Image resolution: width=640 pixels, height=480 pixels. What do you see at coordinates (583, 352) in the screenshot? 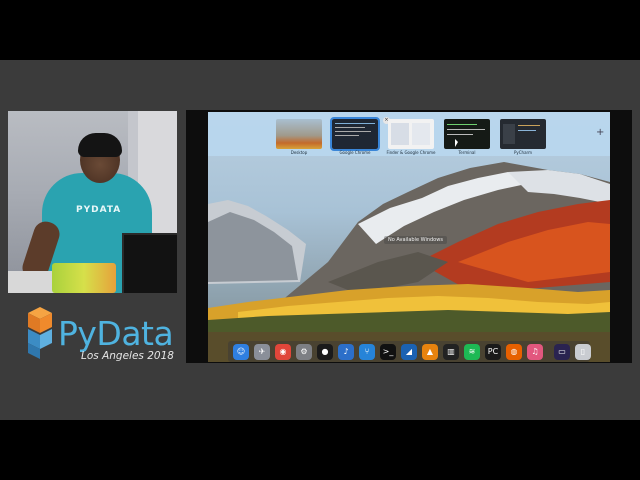
I see `trash-dock-icon: ▯` at bounding box center [583, 352].